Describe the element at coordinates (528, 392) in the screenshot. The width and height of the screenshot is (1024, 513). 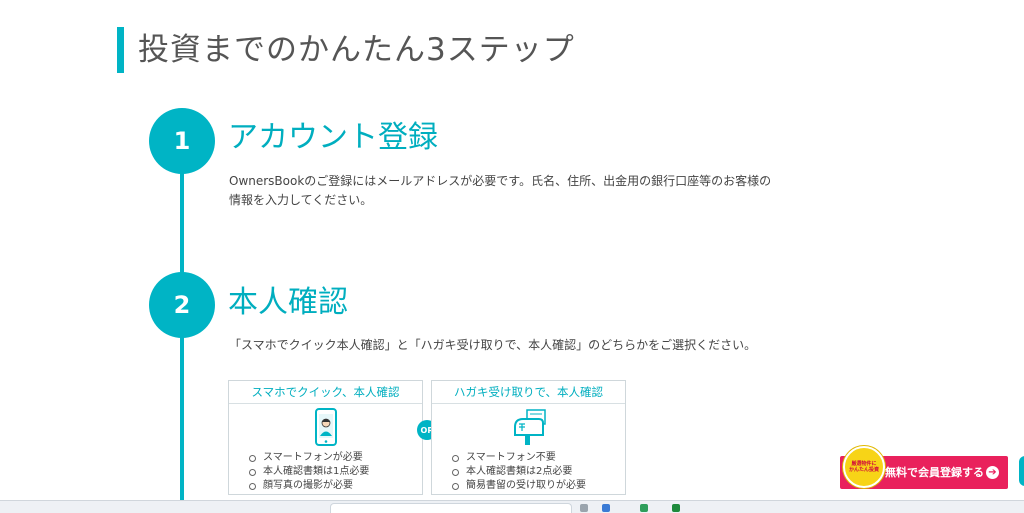
I see `option-postcard-title: ハガキ受け取りで、本人確認` at that location.